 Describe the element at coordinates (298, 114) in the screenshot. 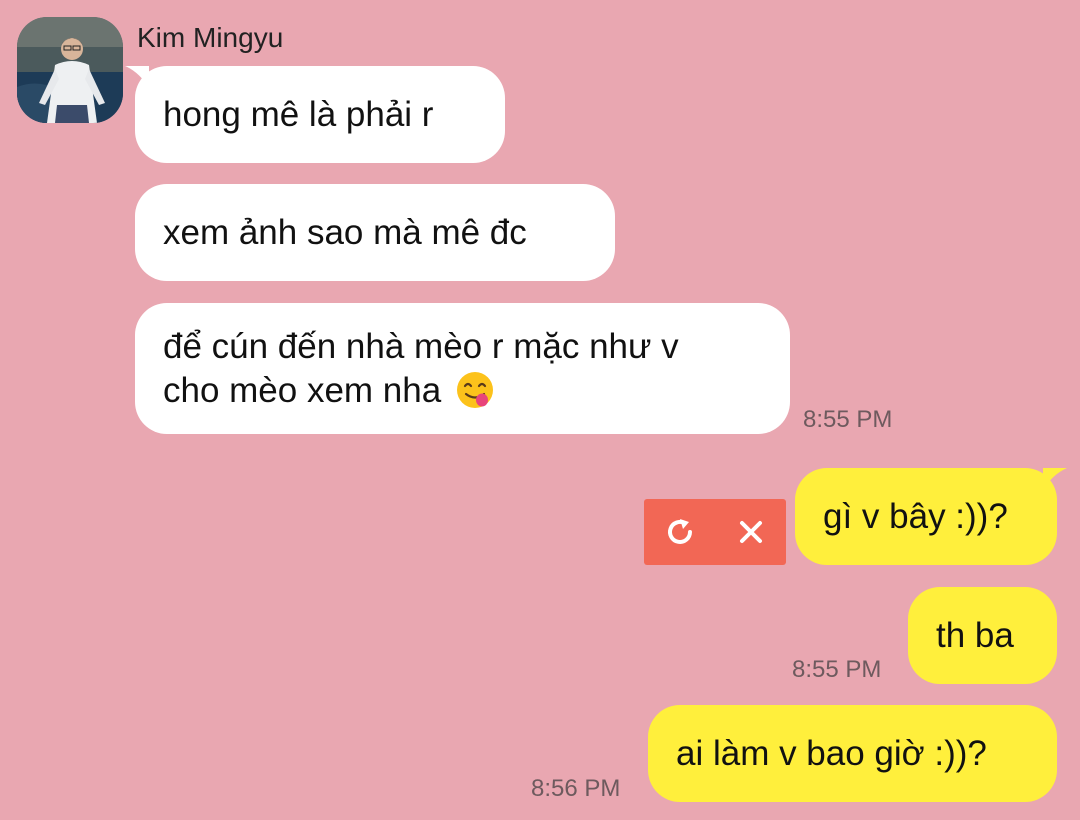

I see `message-text: hong mê là phải r` at that location.